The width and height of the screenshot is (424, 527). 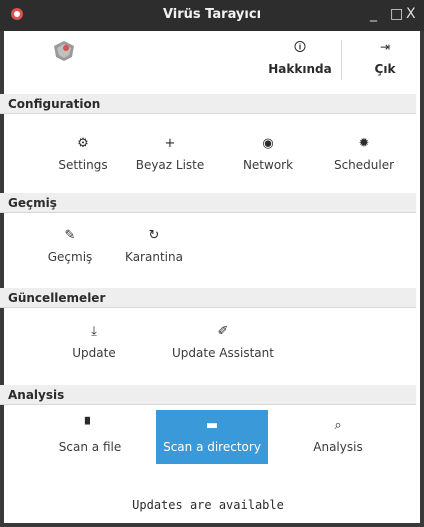 What do you see at coordinates (300, 60) in the screenshot?
I see `about-button: 🛈 Hakkında` at bounding box center [300, 60].